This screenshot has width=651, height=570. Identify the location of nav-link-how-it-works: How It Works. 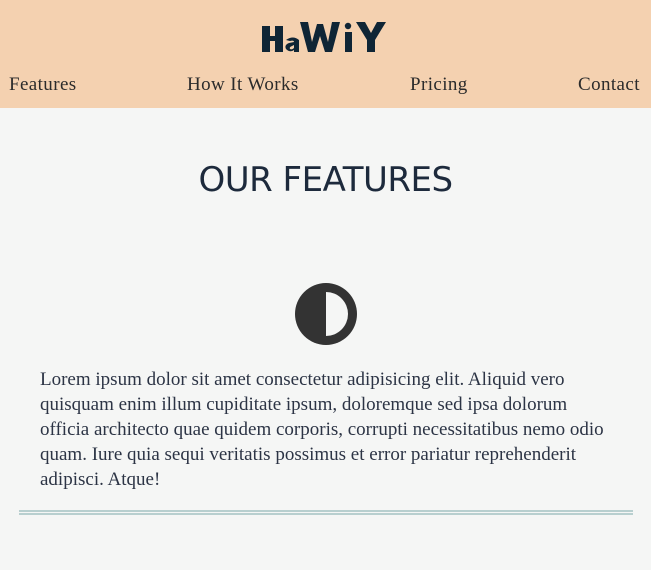
(243, 85).